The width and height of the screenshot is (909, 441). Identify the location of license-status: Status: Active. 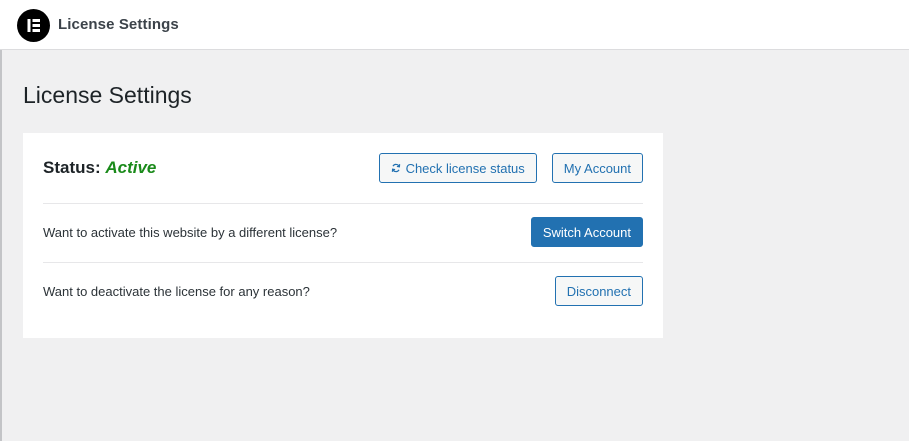
(99, 168).